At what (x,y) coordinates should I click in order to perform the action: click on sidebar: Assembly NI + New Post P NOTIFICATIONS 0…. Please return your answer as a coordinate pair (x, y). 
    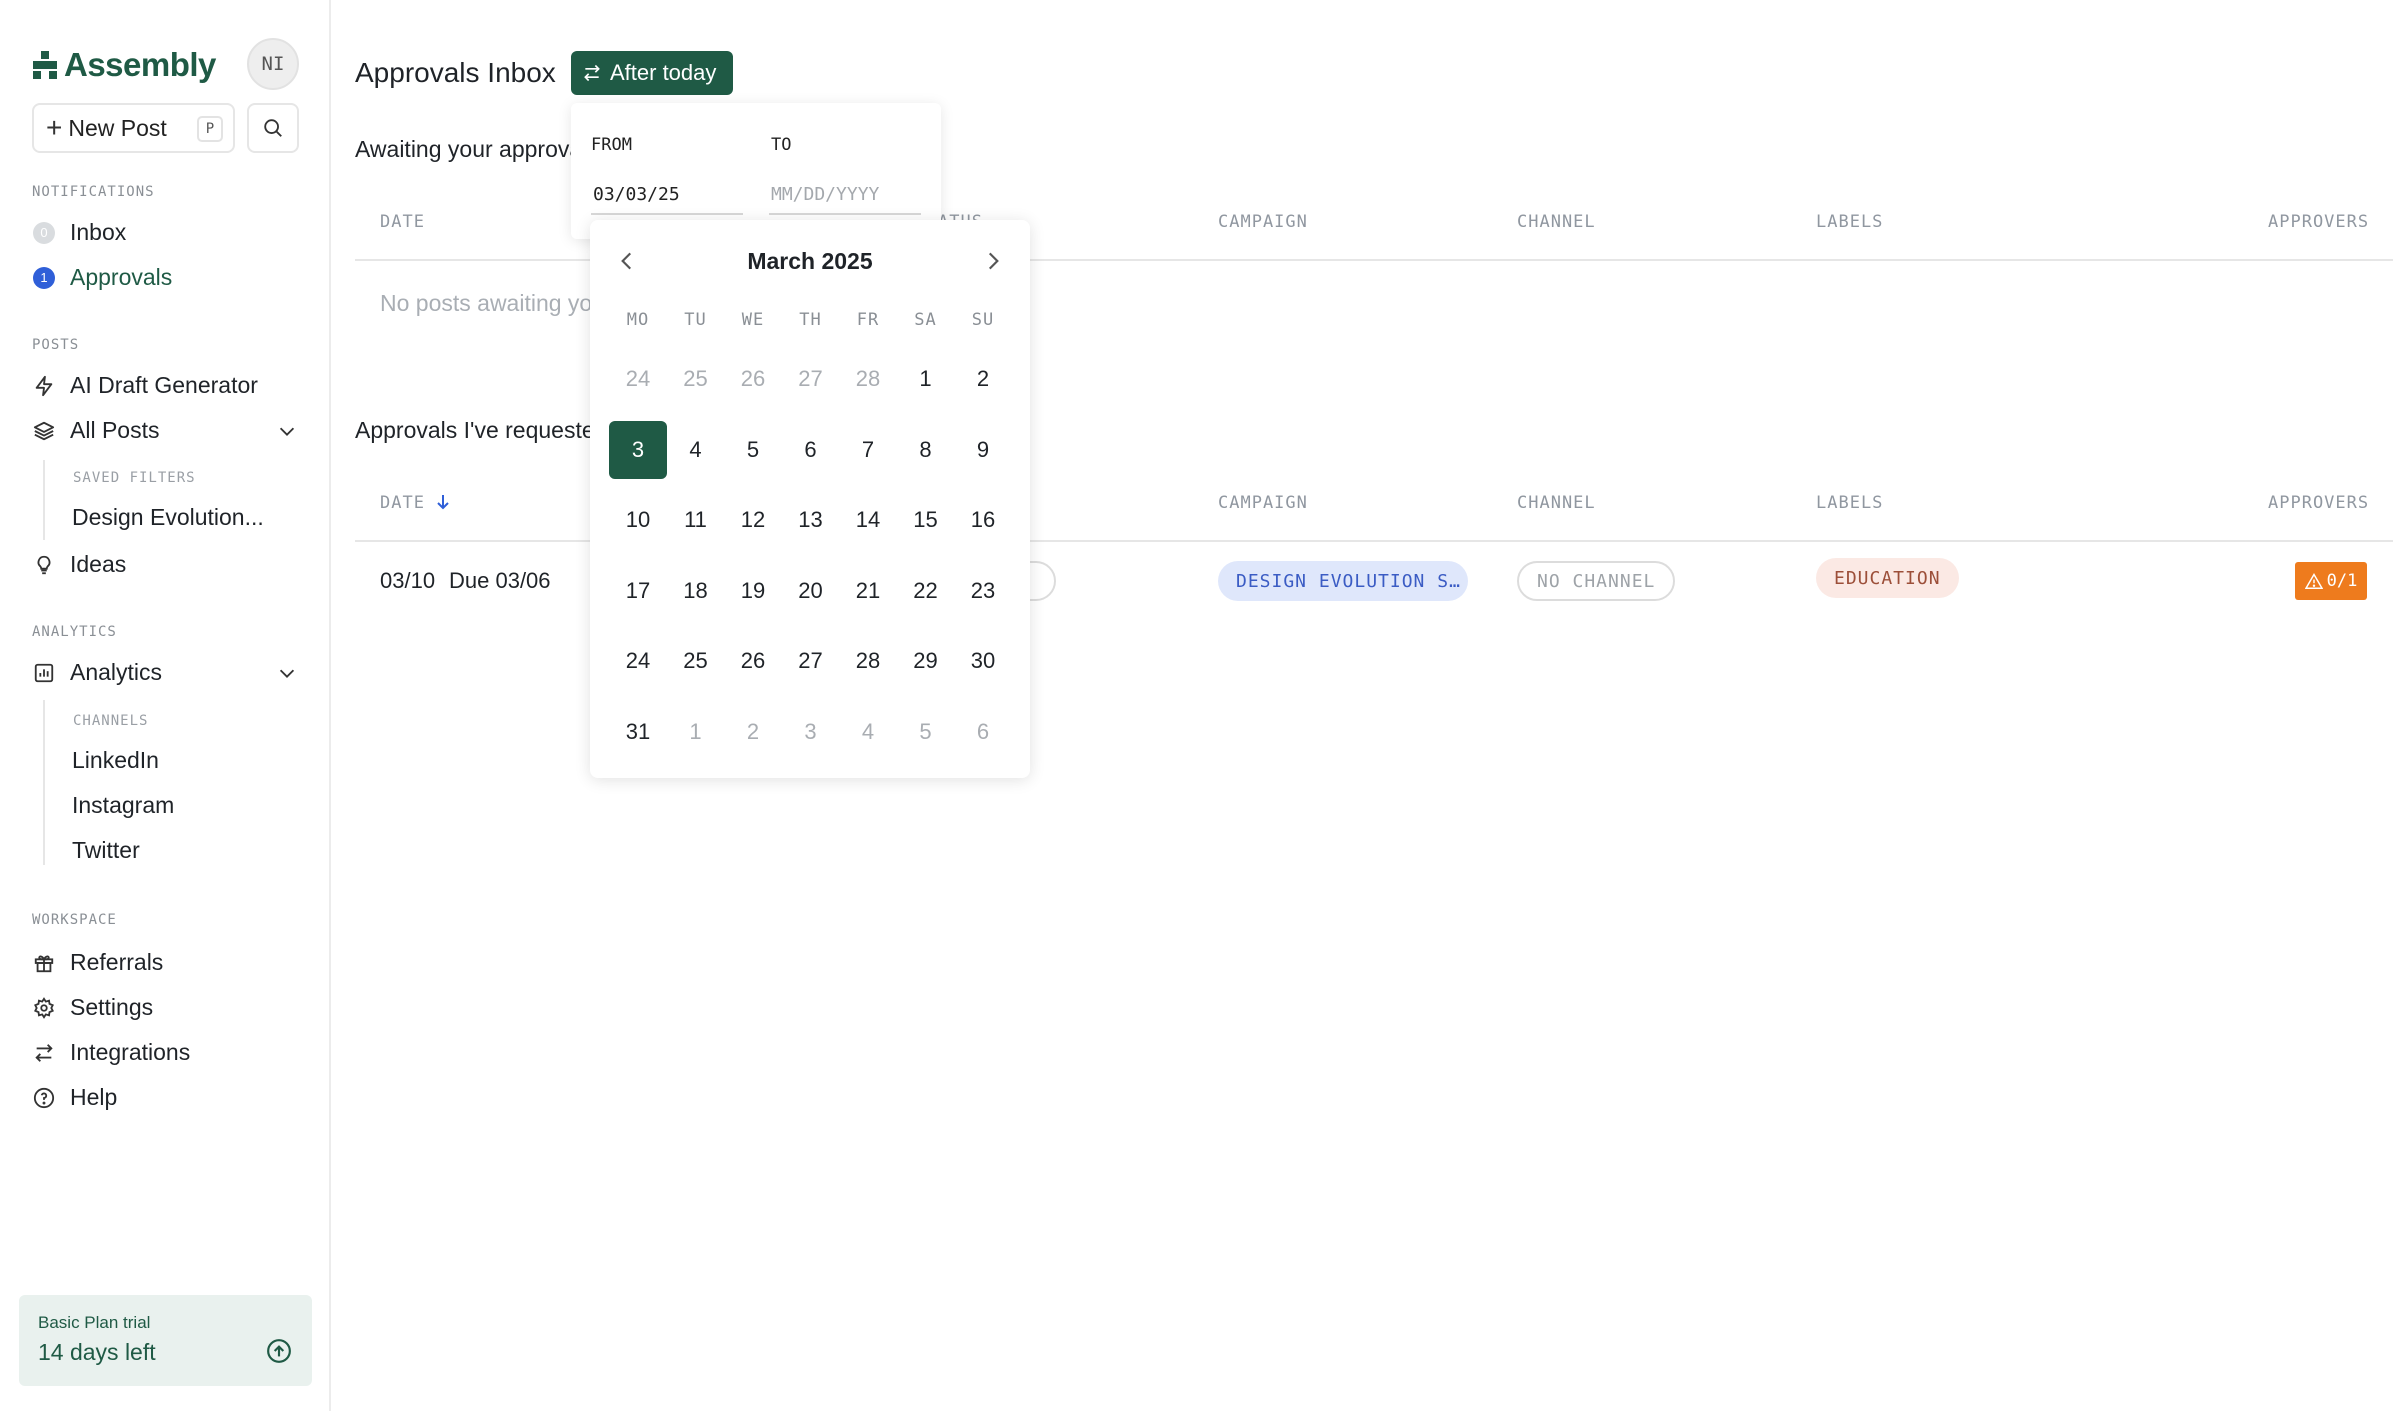
    Looking at the image, I should click on (165, 705).